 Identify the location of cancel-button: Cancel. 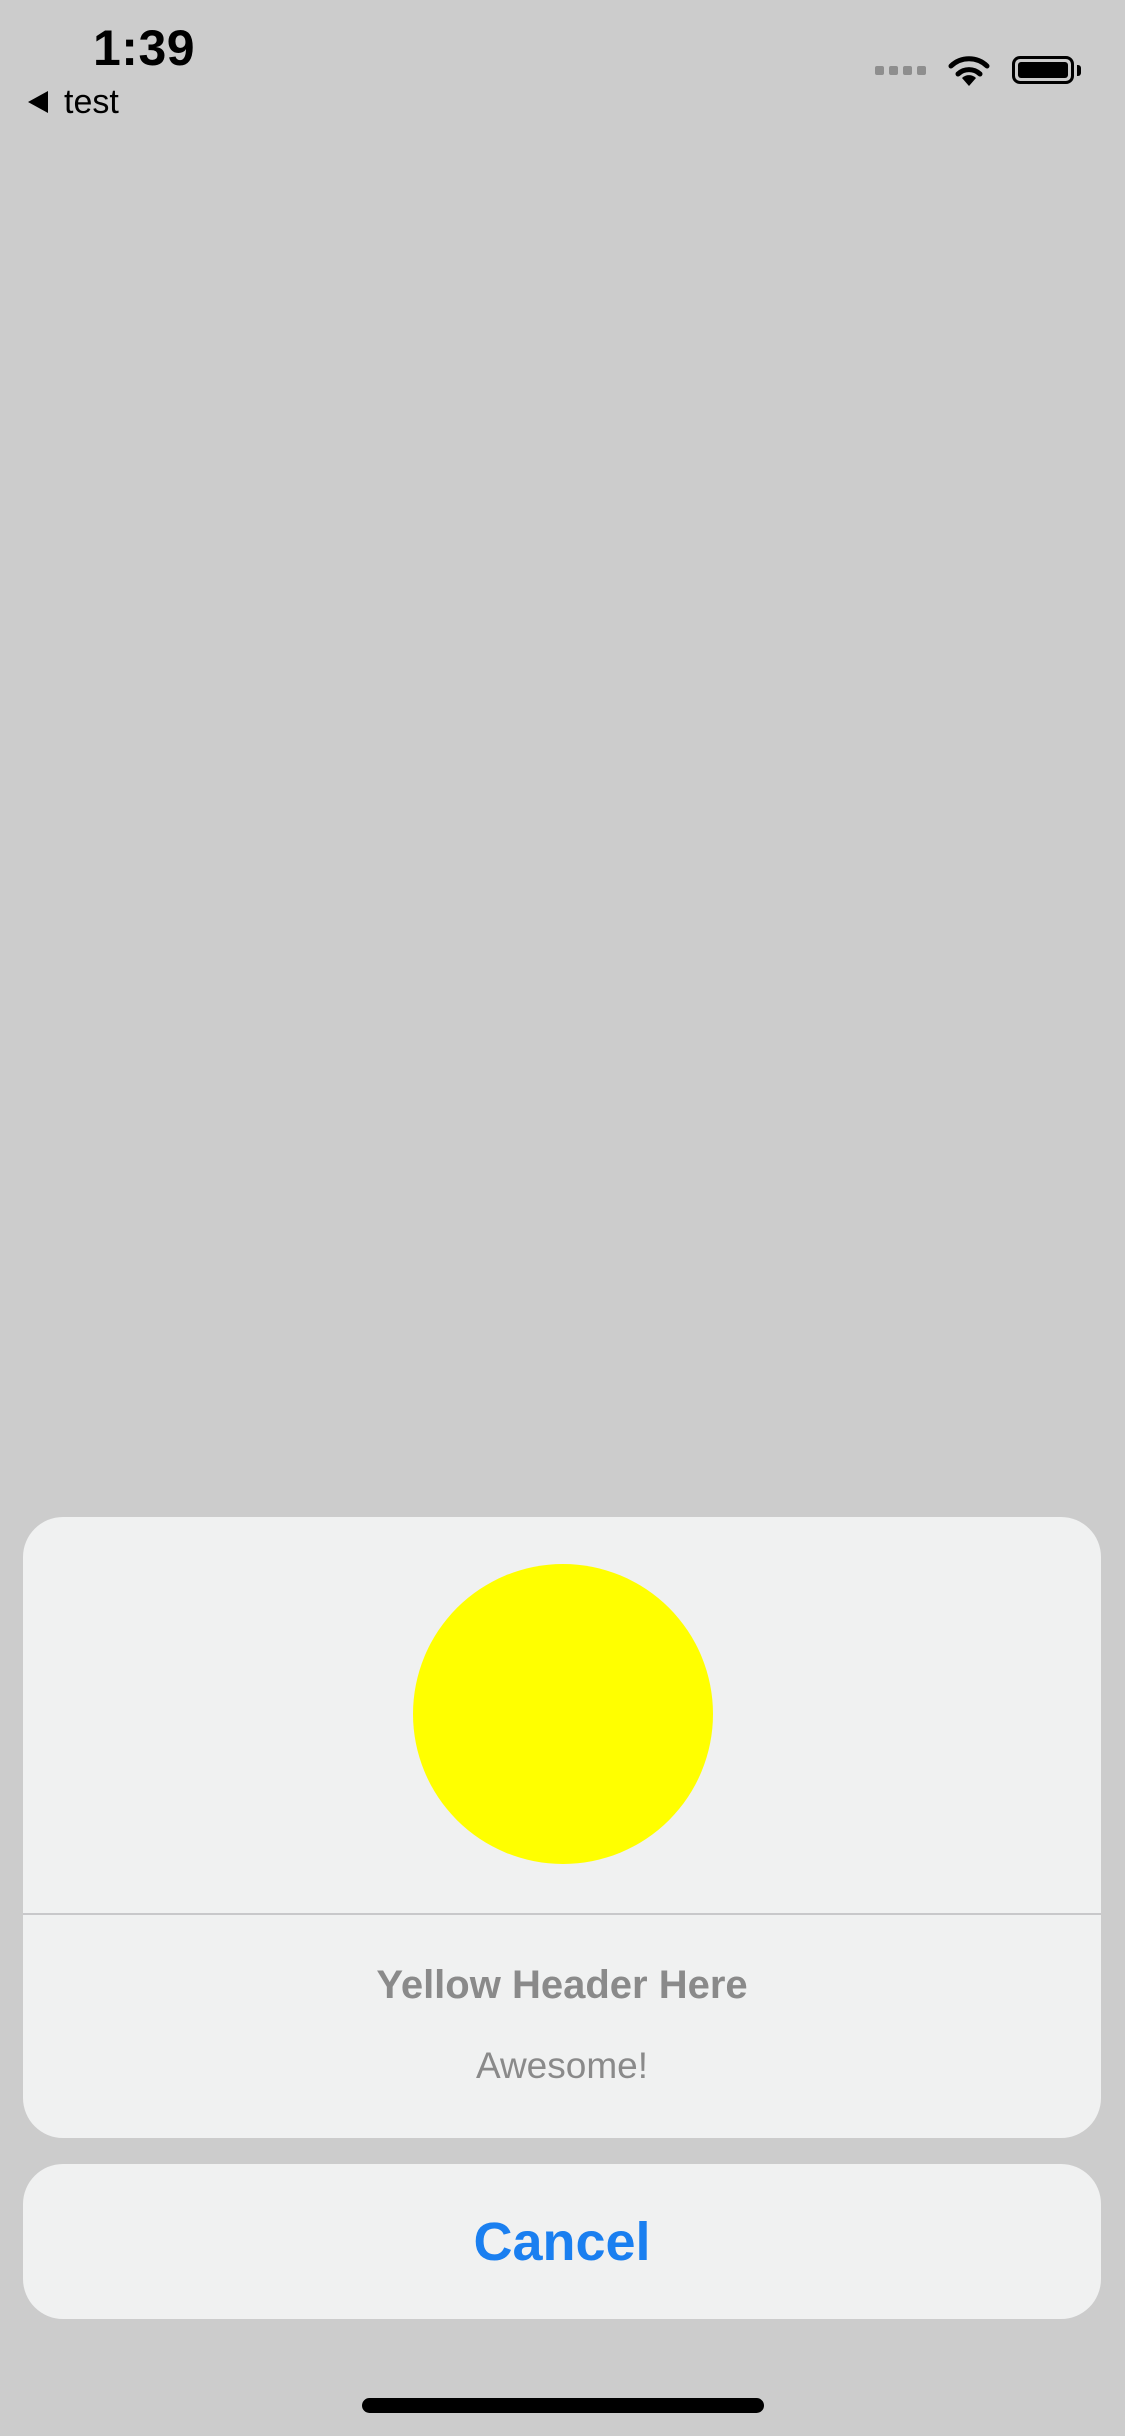
(562, 2241).